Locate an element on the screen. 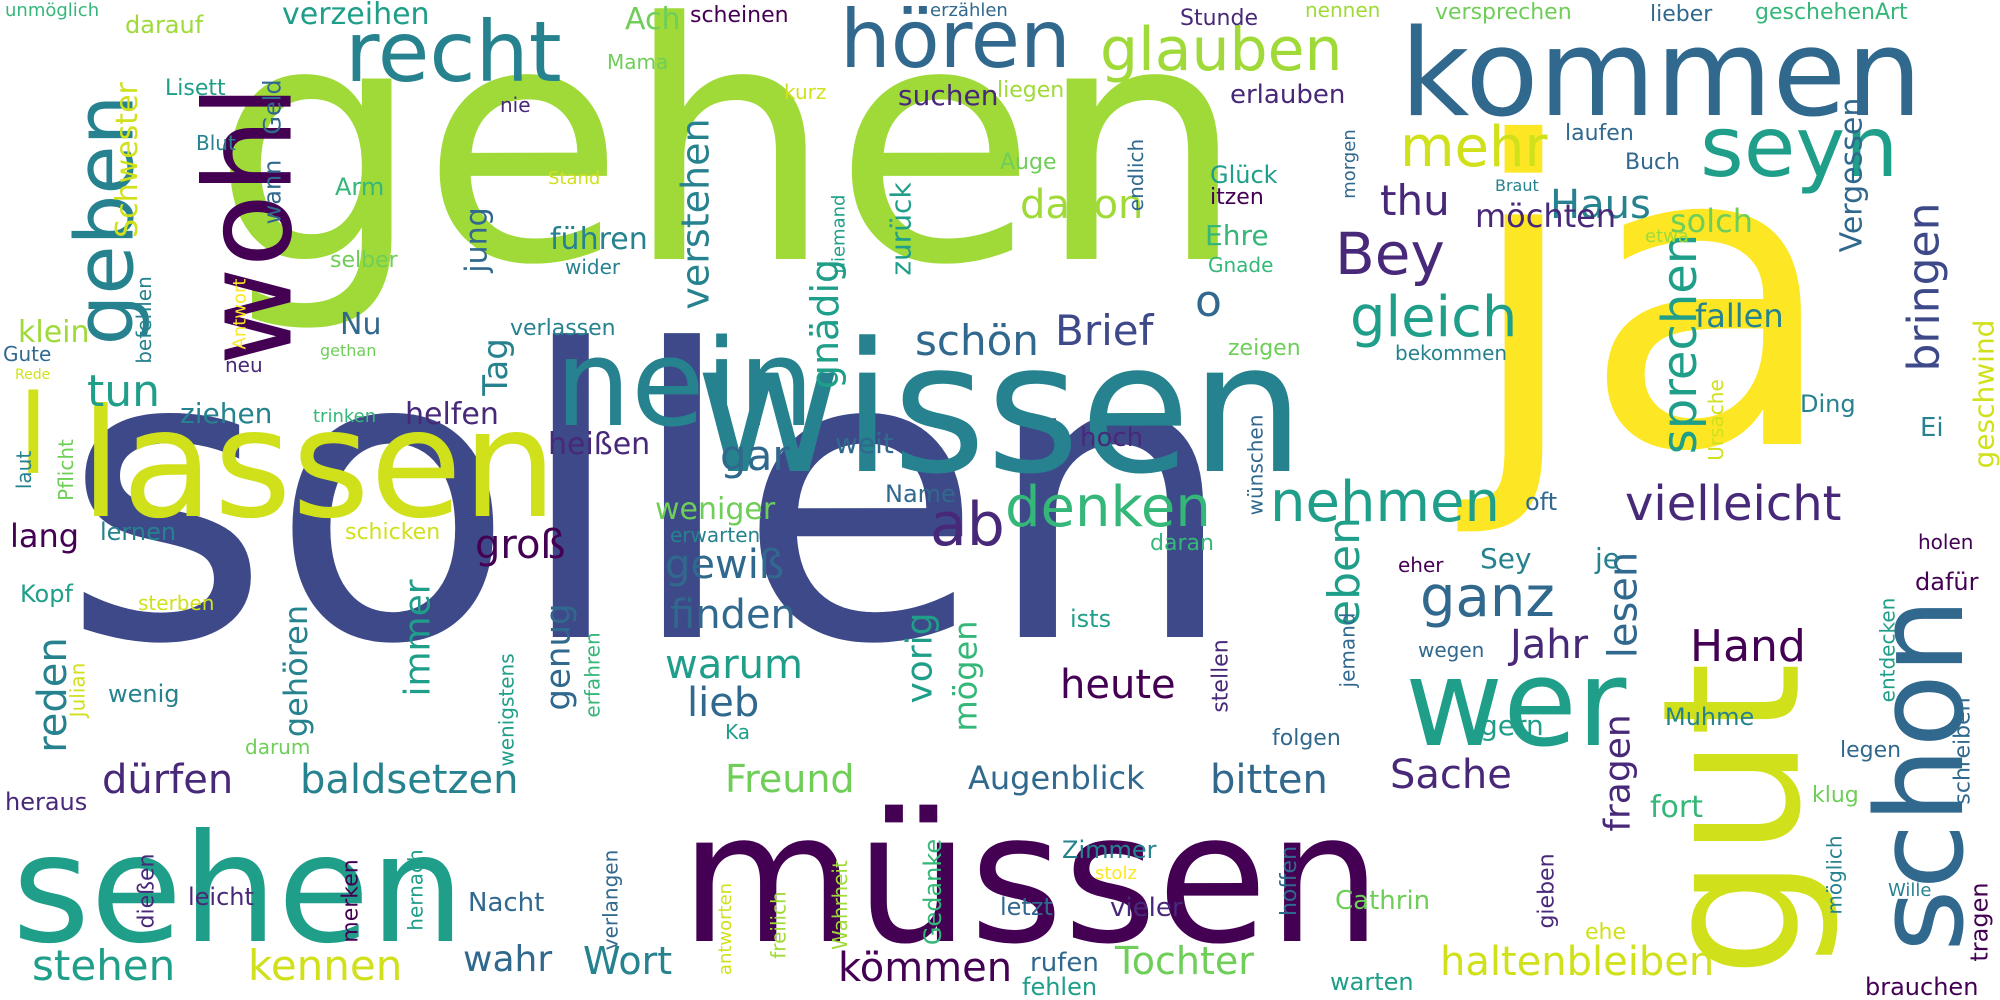  word-Gnade: Gnade is located at coordinates (1241, 265).